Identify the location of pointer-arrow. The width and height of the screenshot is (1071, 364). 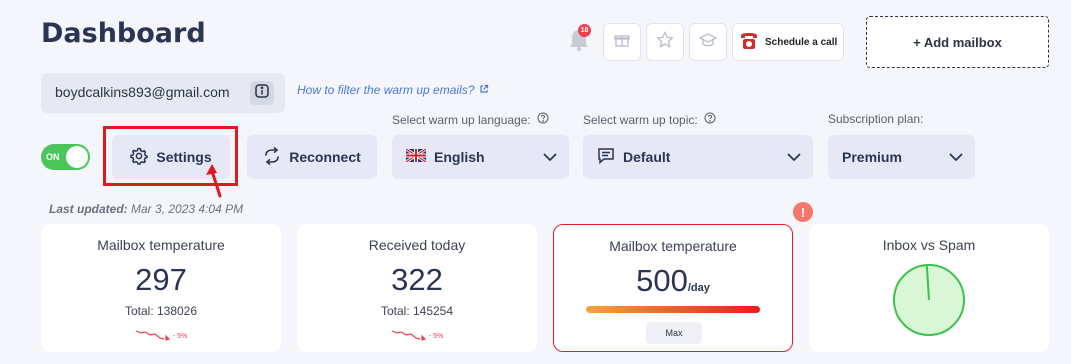
(214, 181).